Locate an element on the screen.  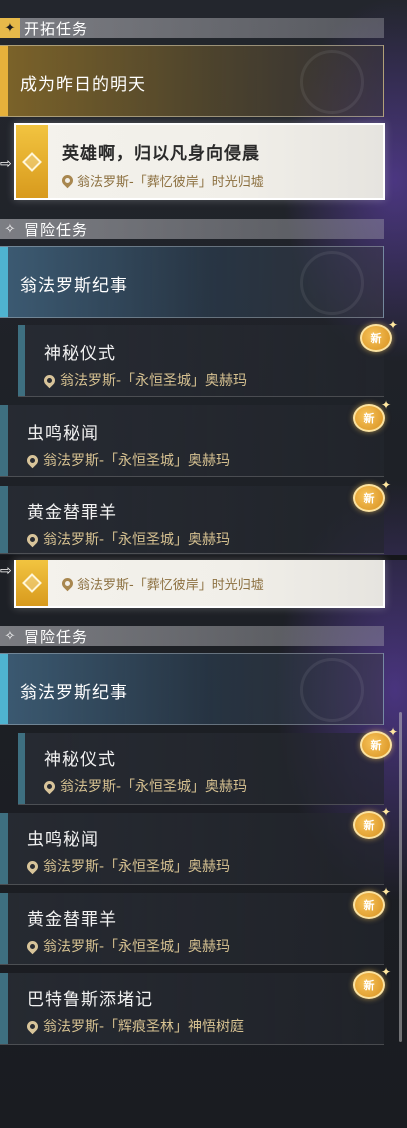
scrollbar is located at coordinates (400, 877).